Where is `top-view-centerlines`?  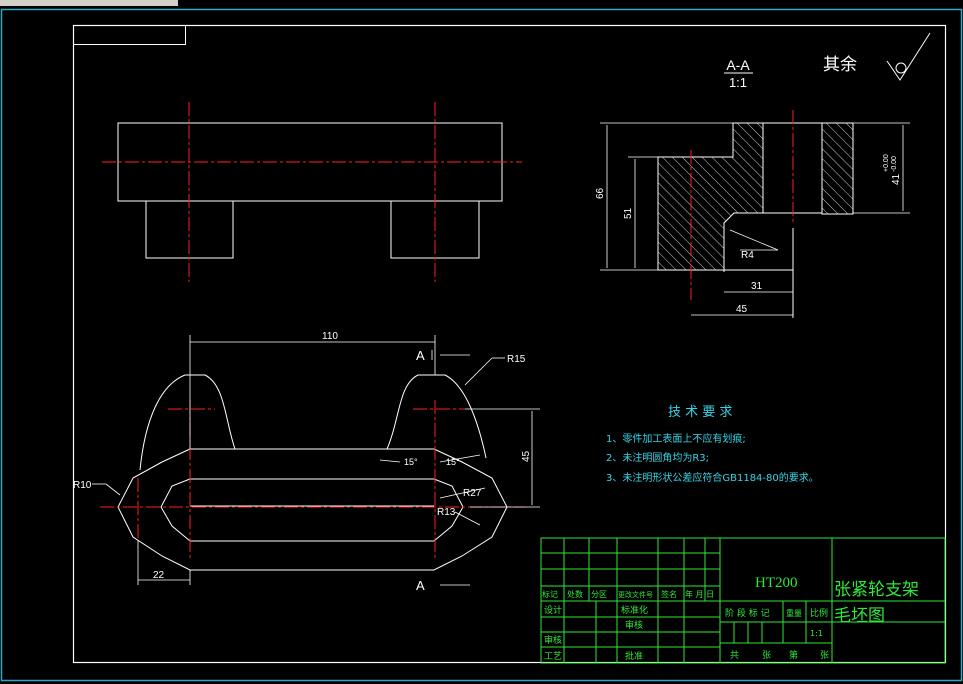
top-view-centerlines is located at coordinates (312, 192).